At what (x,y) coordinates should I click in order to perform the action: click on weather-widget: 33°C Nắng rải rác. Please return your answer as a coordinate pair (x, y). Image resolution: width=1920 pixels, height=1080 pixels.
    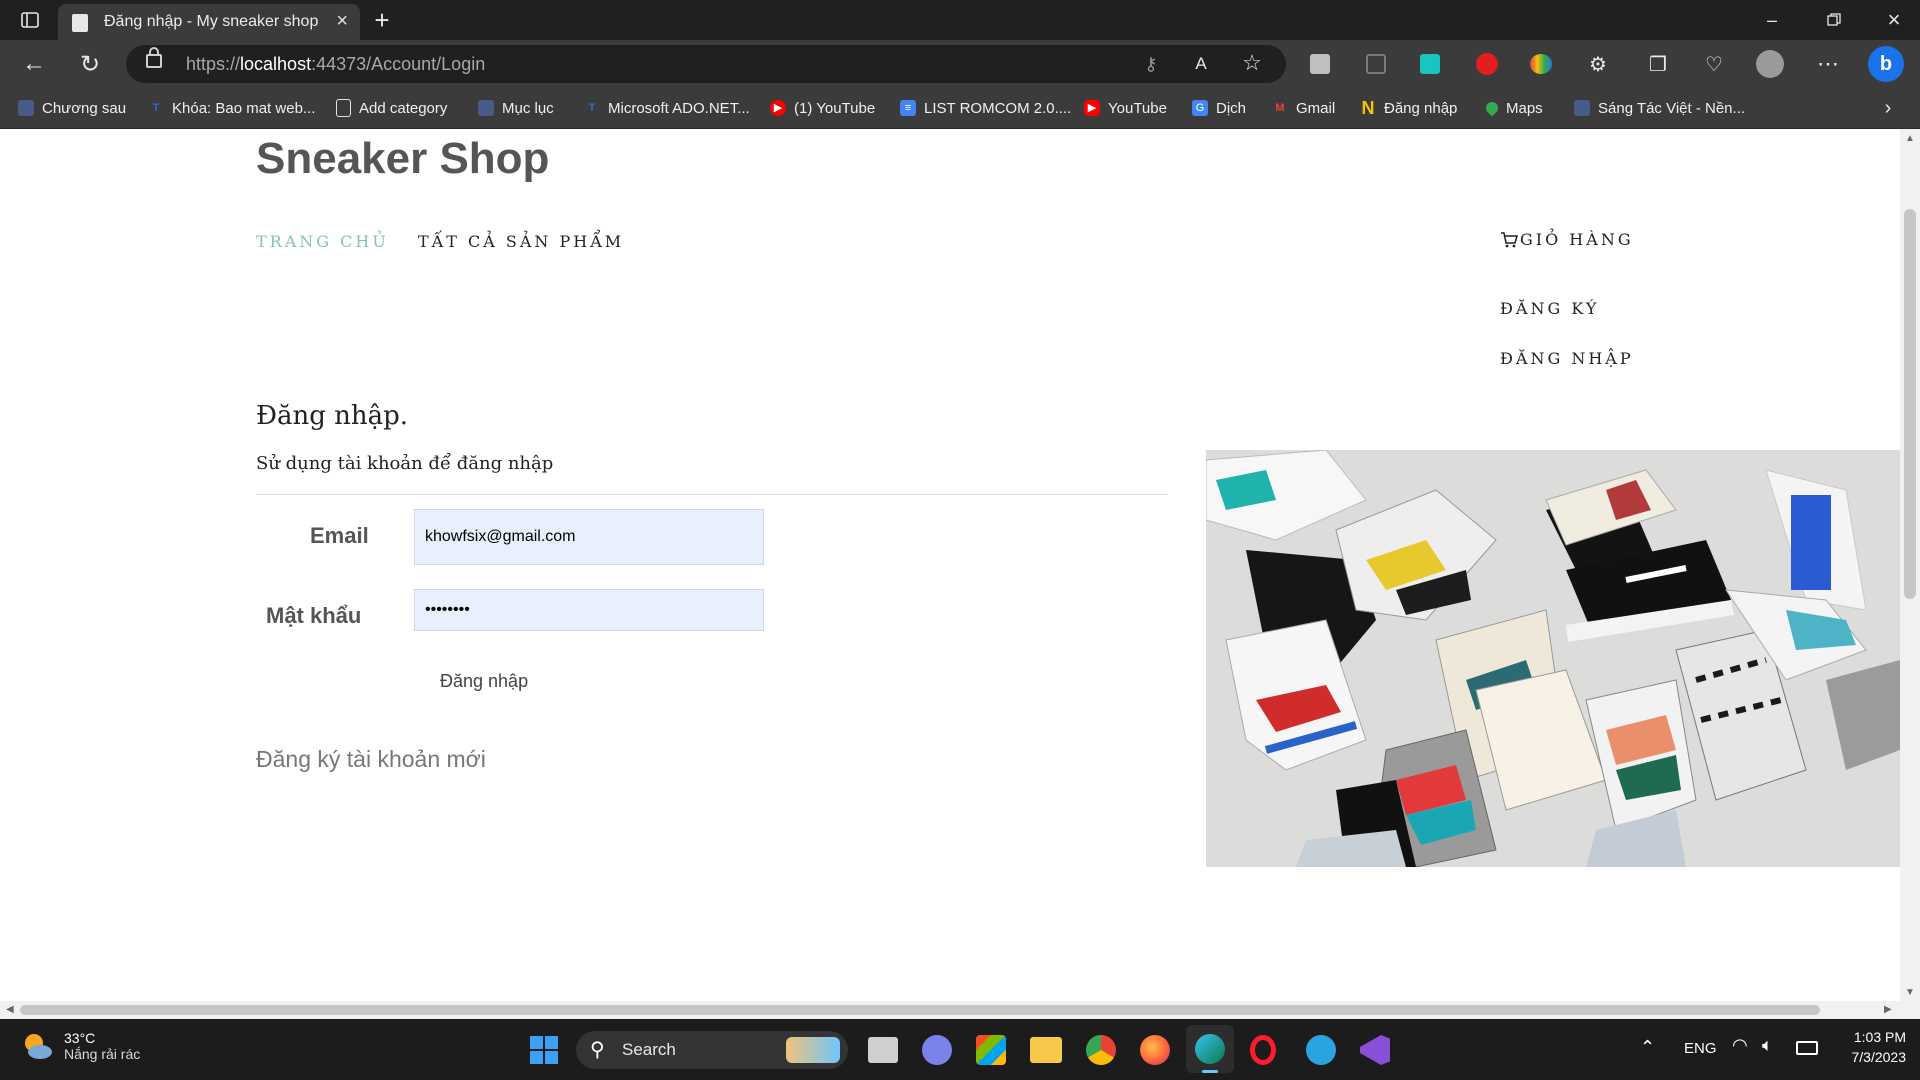
    Looking at the image, I should click on (80, 1046).